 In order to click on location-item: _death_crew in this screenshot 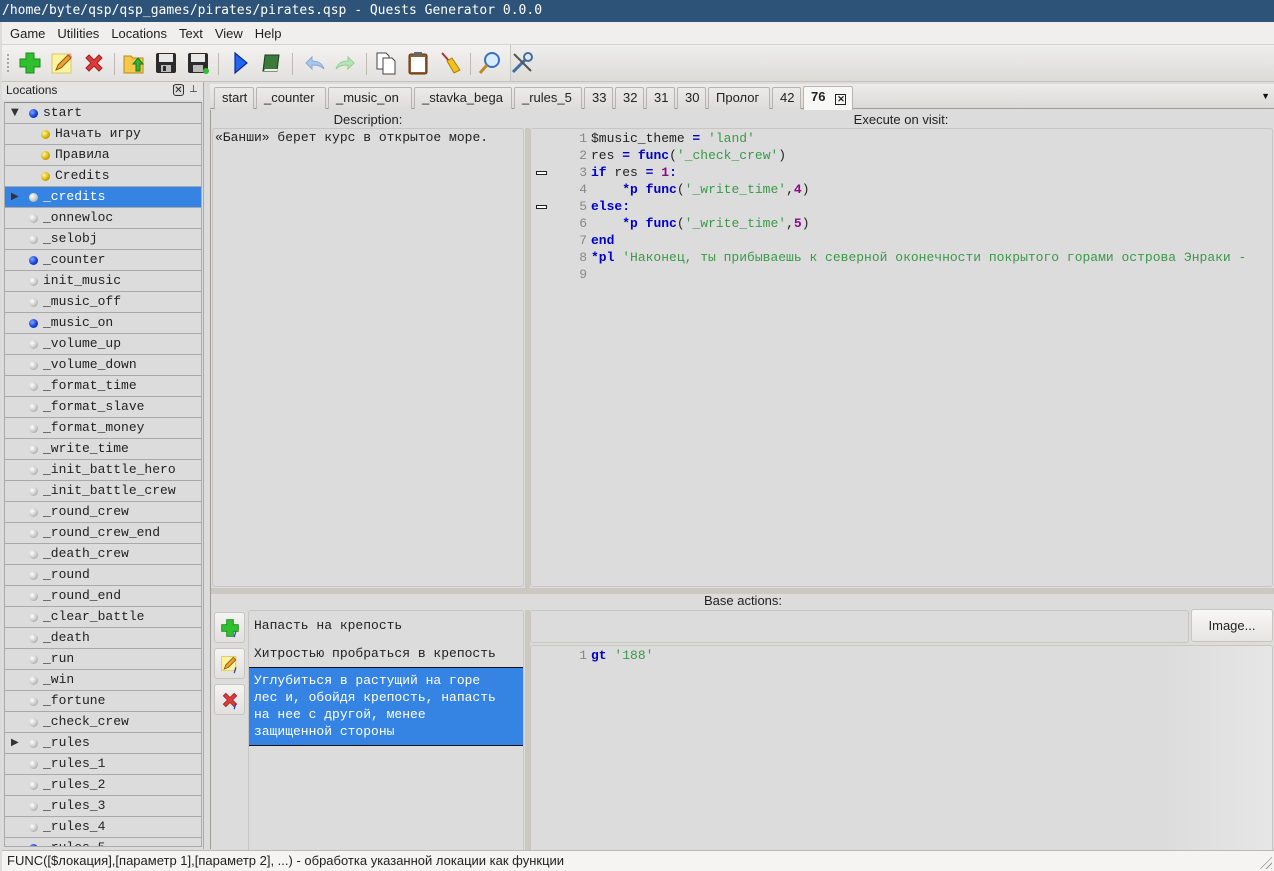, I will do `click(103, 554)`.